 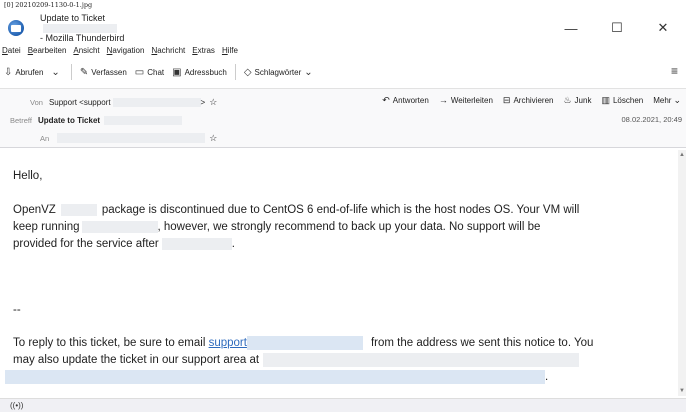 What do you see at coordinates (230, 50) in the screenshot?
I see `menu-hilfe: Hilfe` at bounding box center [230, 50].